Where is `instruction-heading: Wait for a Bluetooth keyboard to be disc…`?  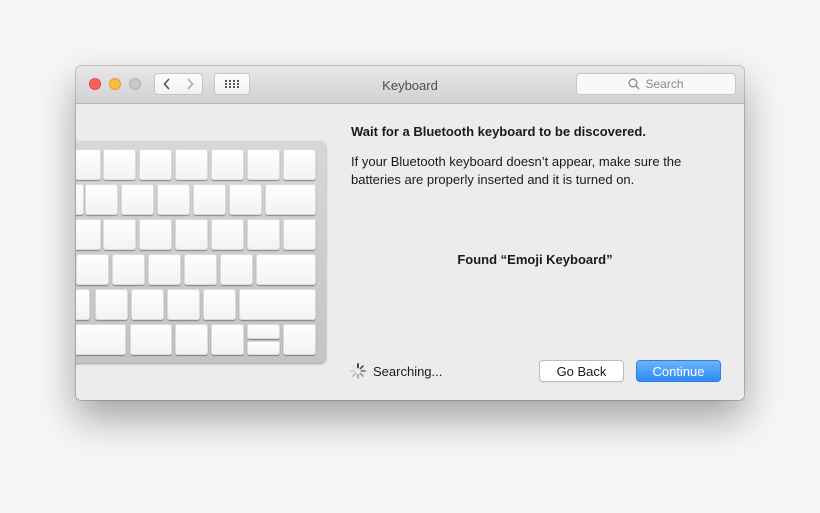 instruction-heading: Wait for a Bluetooth keyboard to be disc… is located at coordinates (498, 131).